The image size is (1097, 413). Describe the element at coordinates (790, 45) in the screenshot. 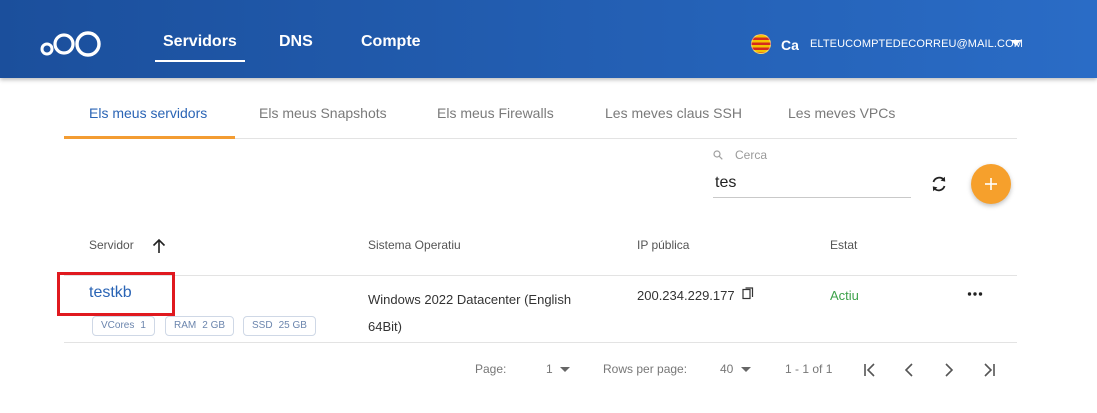

I see `language-code: Ca` at that location.